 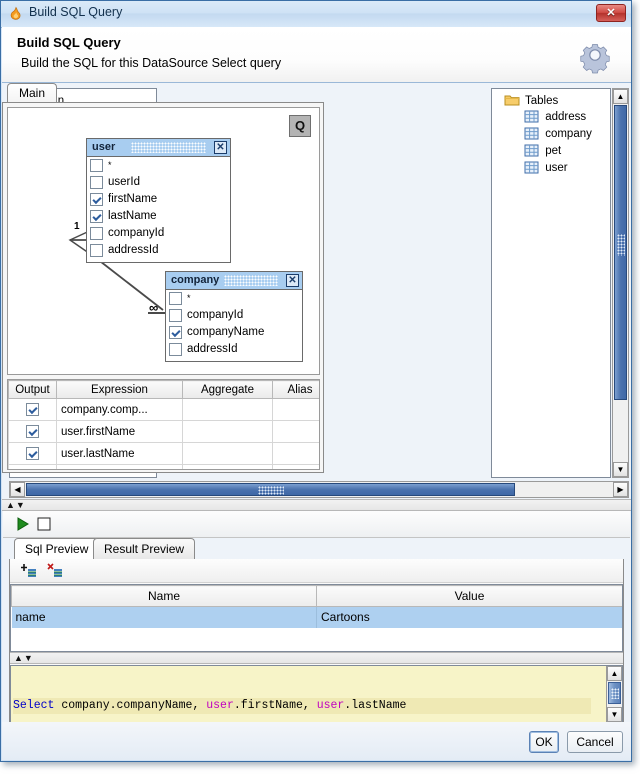 What do you see at coordinates (226, 332) in the screenshot?
I see `field-label: companyName` at bounding box center [226, 332].